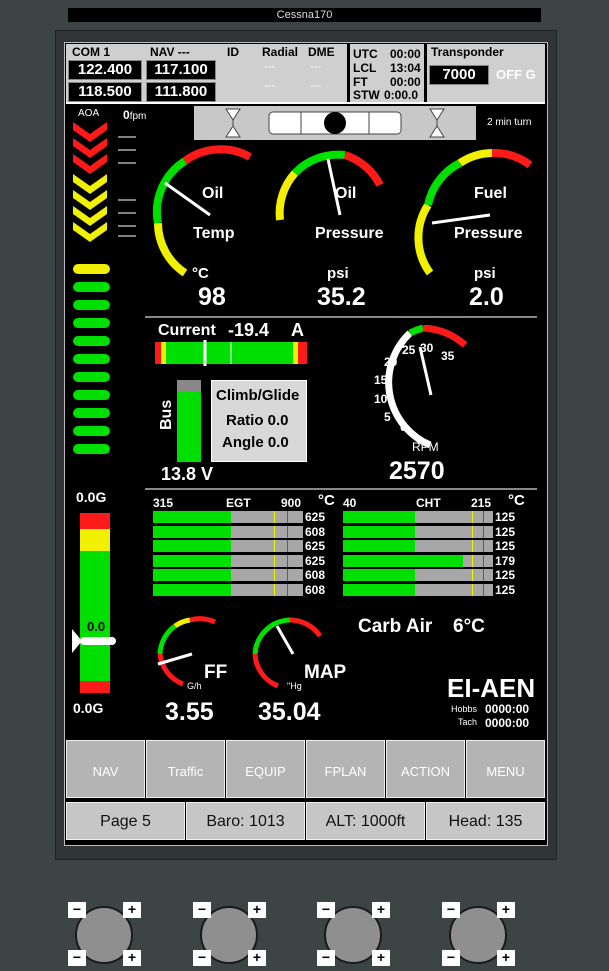 This screenshot has height=971, width=609. What do you see at coordinates (214, 233) in the screenshot?
I see `oil-temp-line2: Temp` at bounding box center [214, 233].